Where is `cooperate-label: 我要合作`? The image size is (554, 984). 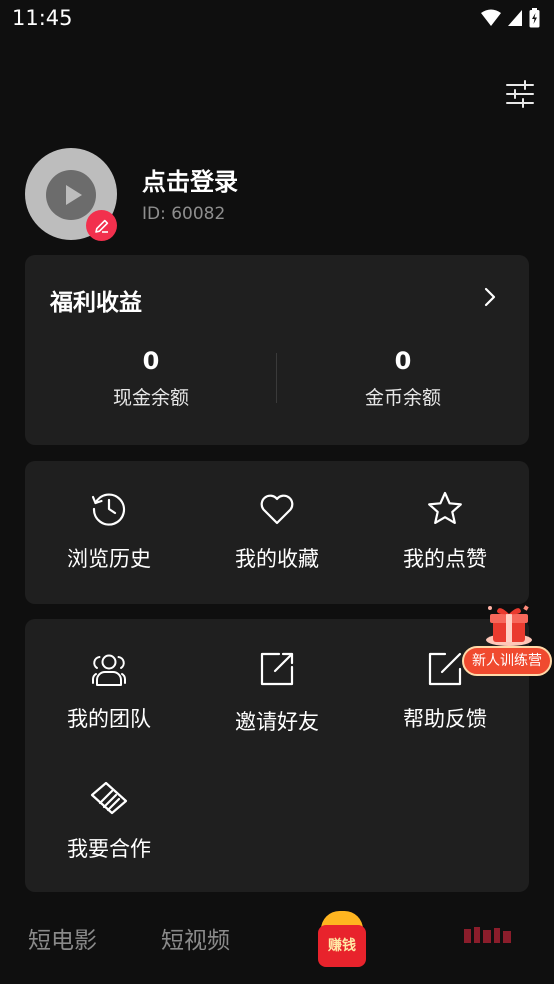
cooperate-label: 我要合作 is located at coordinates (109, 849).